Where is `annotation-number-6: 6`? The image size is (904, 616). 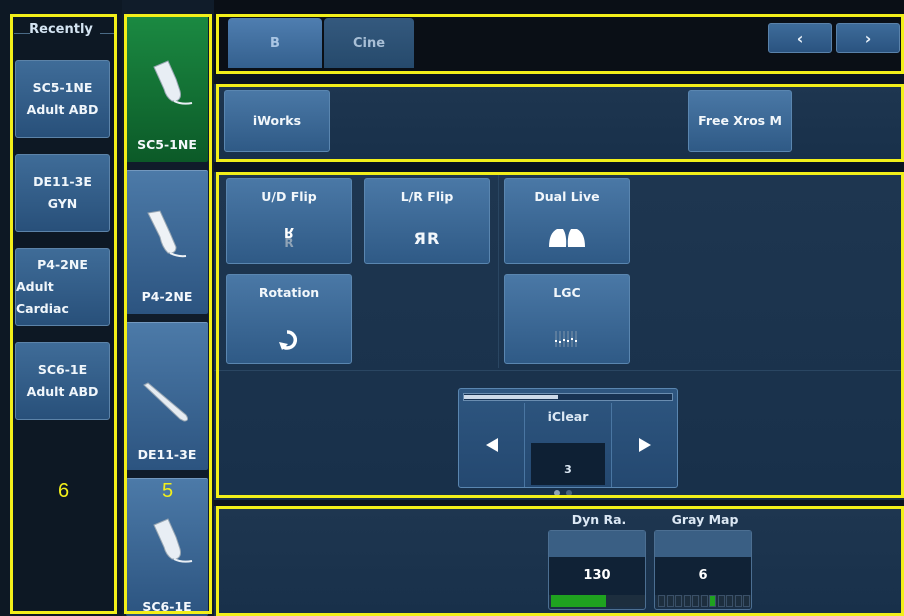
annotation-number-6: 6 is located at coordinates (64, 491).